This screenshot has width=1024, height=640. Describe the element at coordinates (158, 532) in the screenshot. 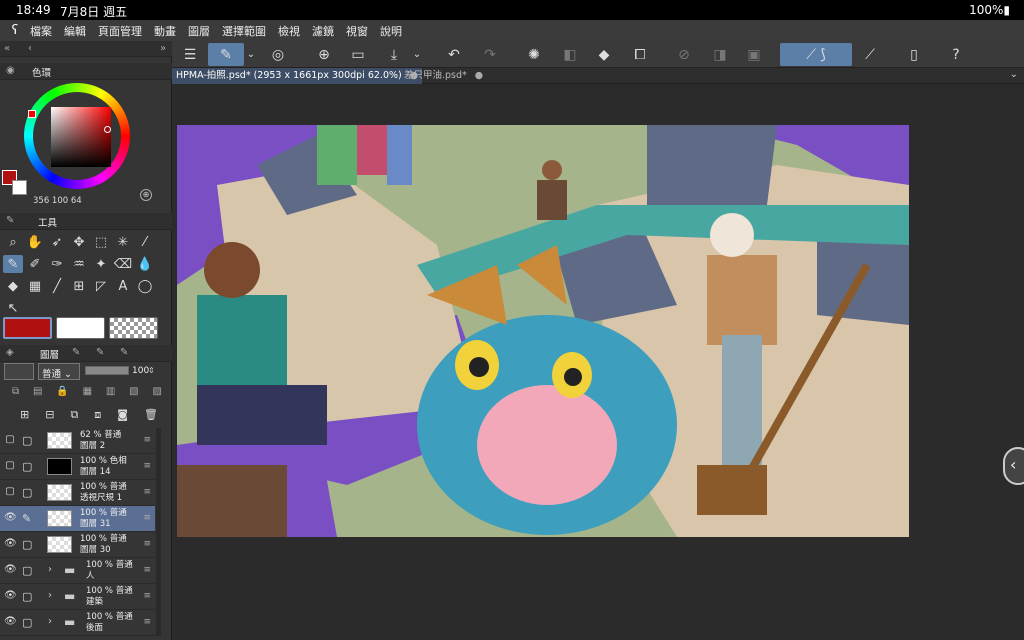

I see `layer-scrollbar` at that location.